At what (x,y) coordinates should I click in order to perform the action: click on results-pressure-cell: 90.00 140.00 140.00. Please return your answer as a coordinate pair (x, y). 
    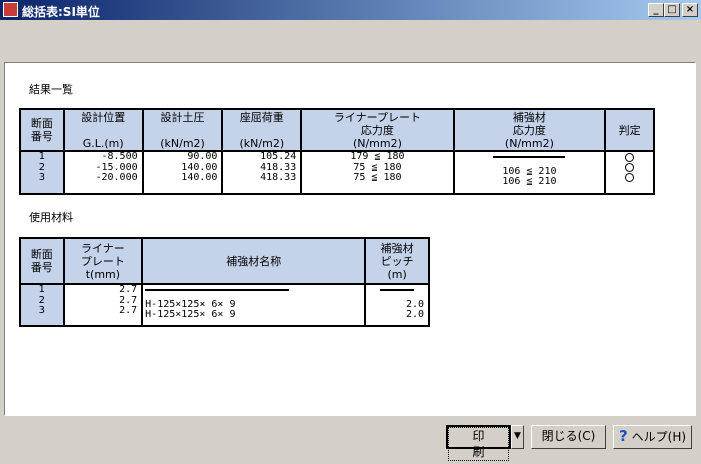
    Looking at the image, I should click on (182, 172).